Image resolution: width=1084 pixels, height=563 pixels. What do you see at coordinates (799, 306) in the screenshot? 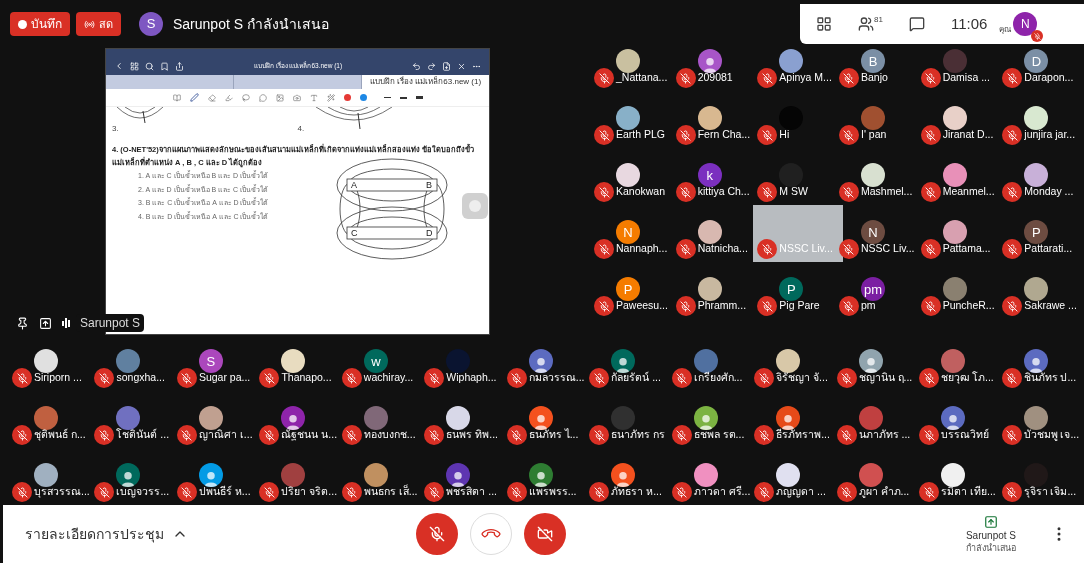
I see `participant-name: Pig Pare` at bounding box center [799, 306].